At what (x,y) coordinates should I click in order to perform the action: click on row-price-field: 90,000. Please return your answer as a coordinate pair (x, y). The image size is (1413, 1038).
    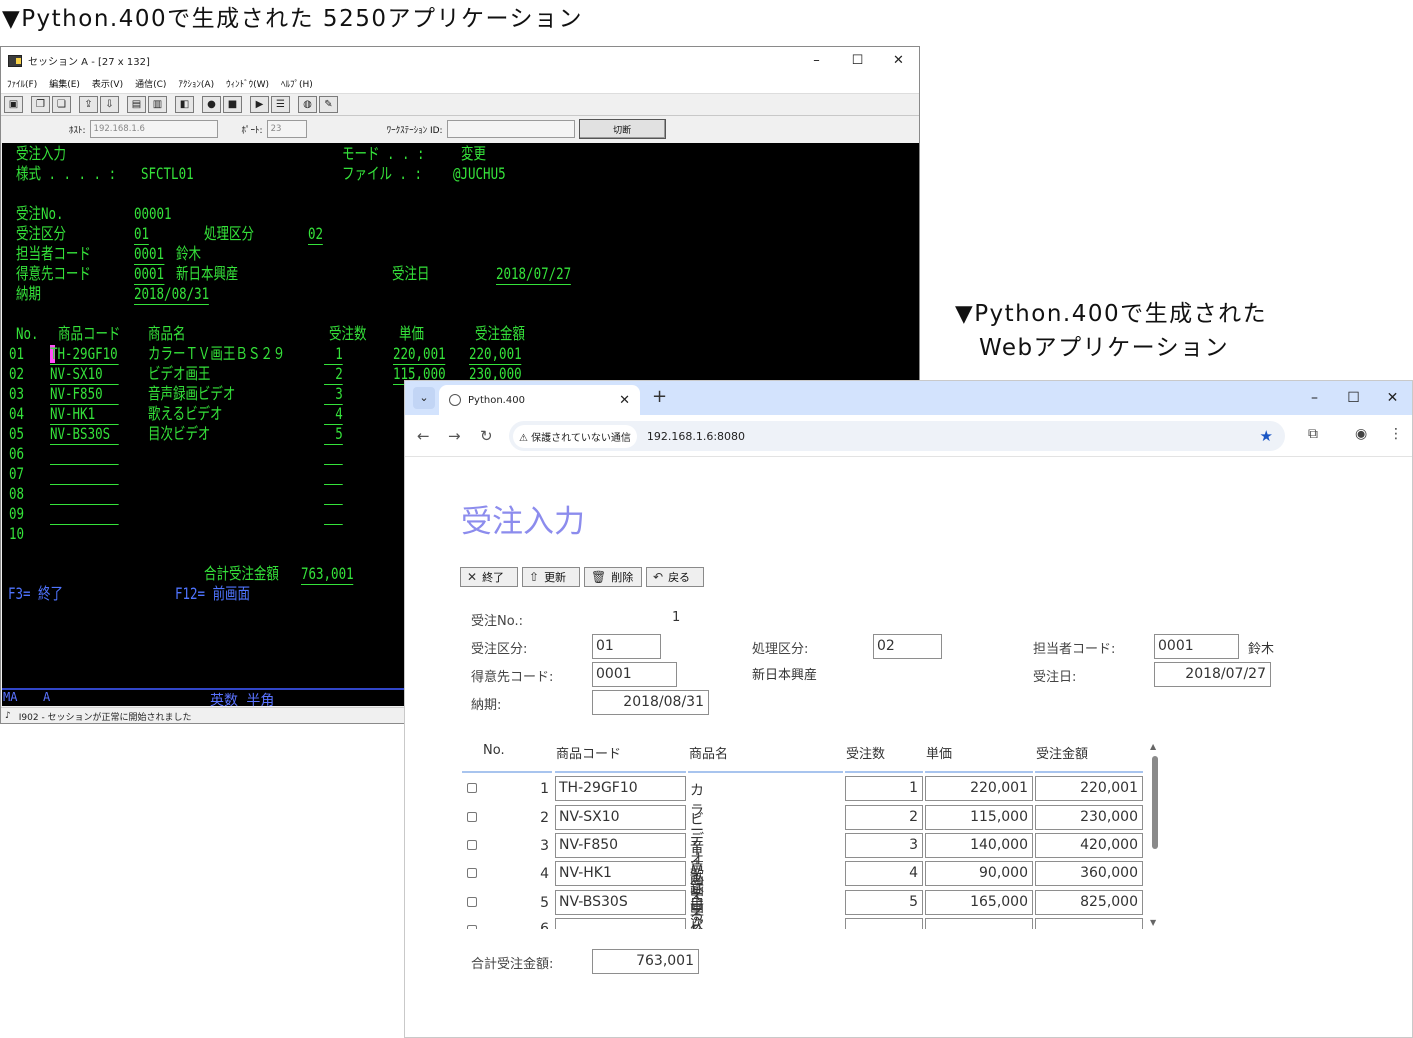
    Looking at the image, I should click on (979, 873).